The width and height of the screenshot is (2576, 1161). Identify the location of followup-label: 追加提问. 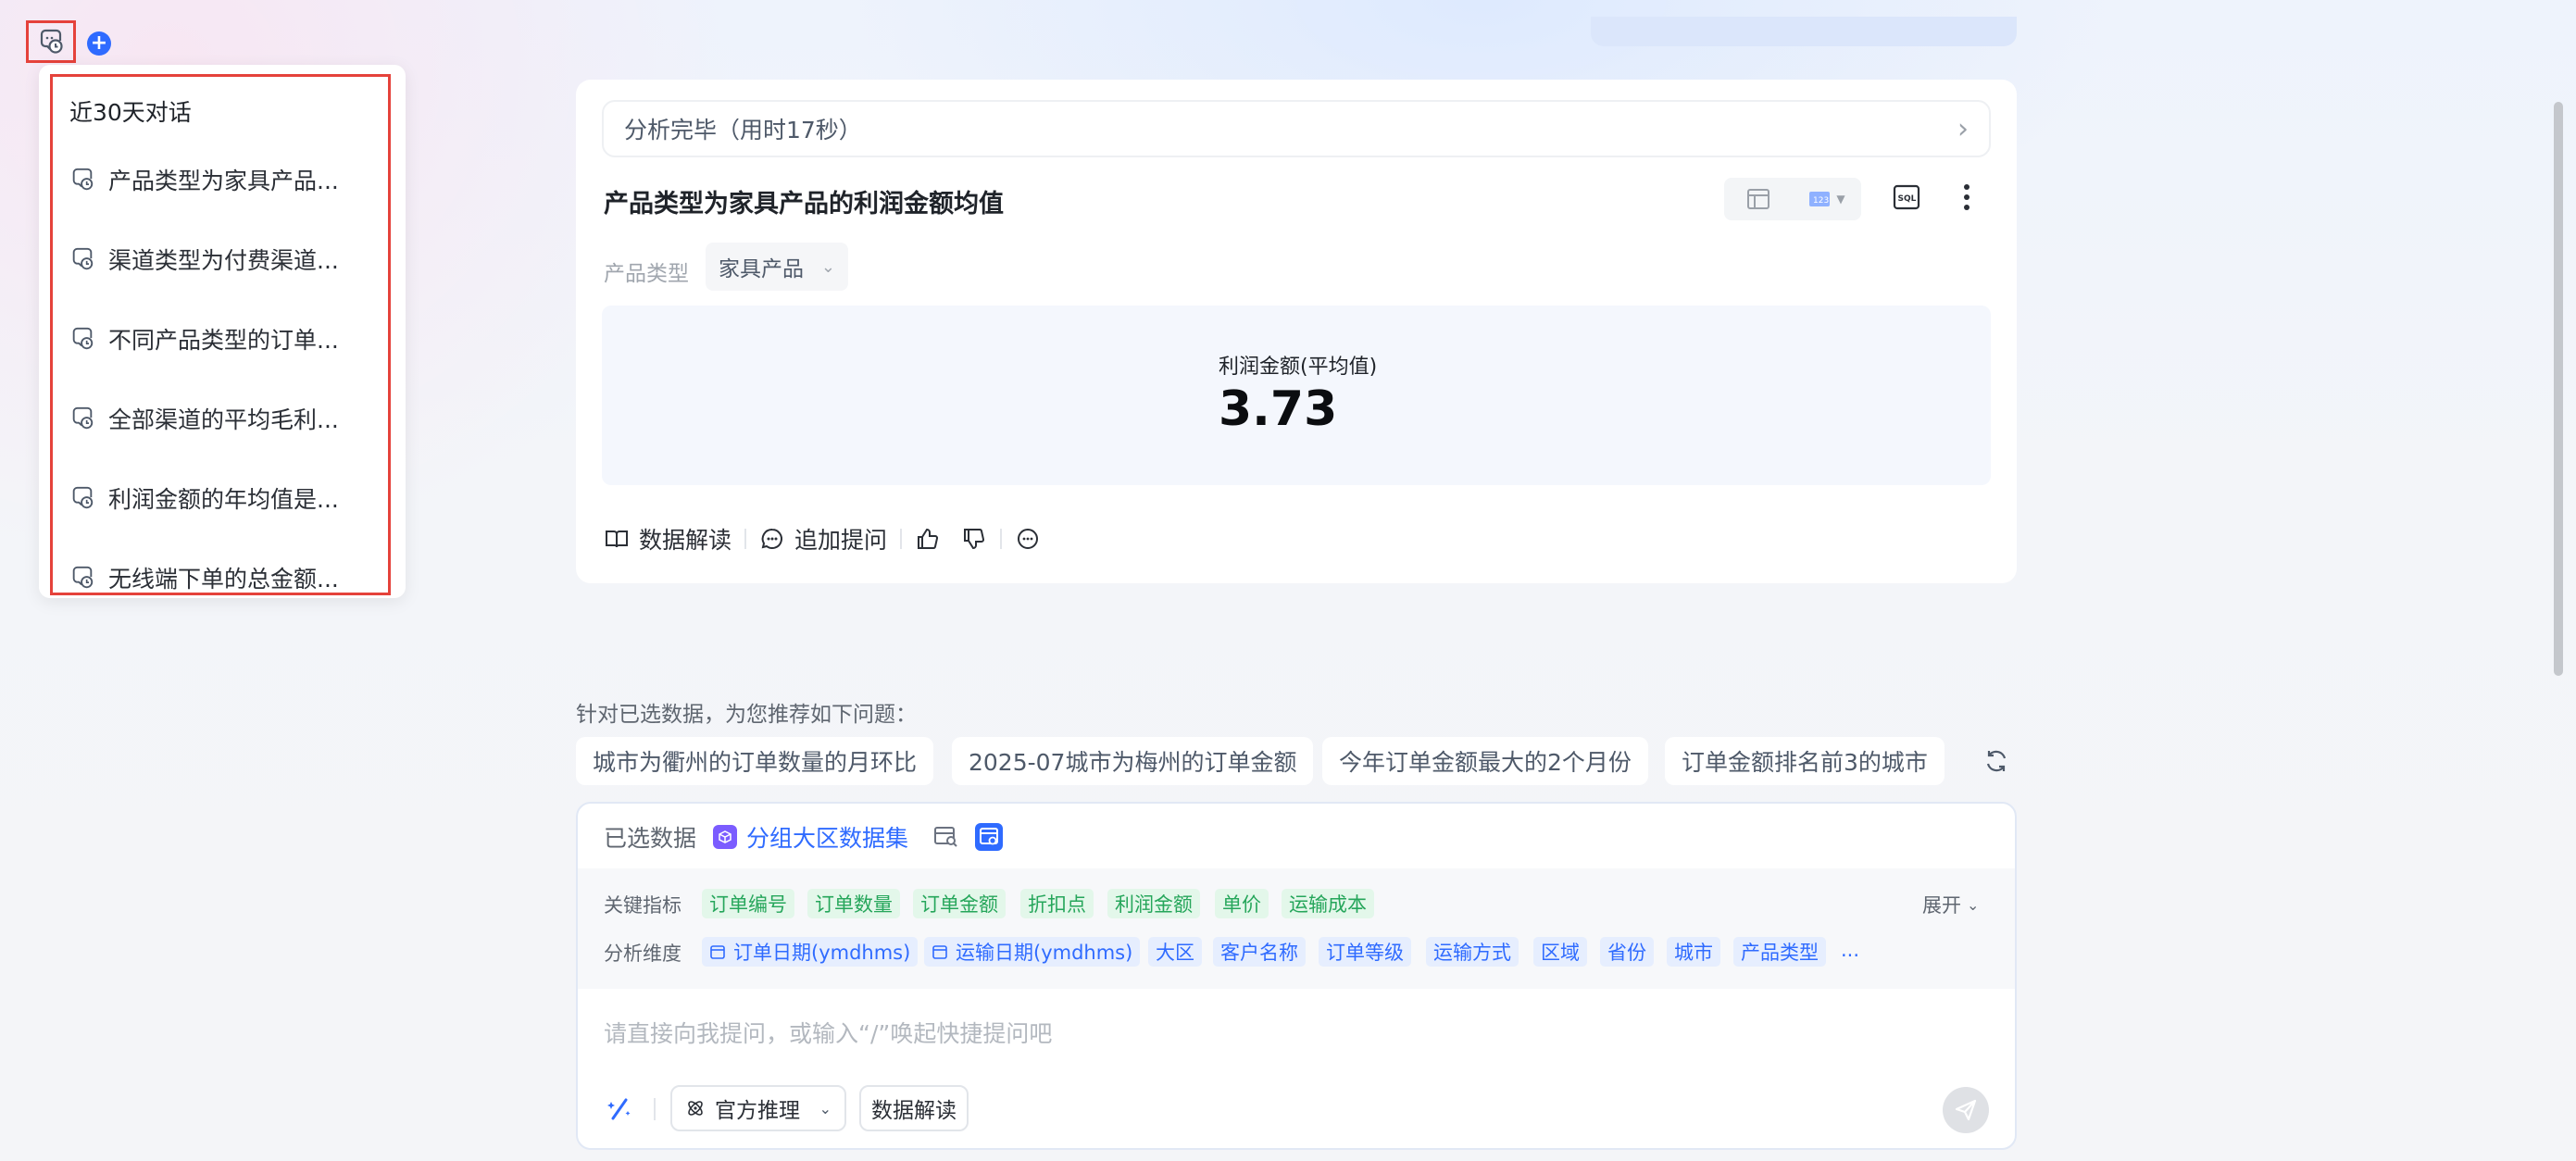
(841, 540).